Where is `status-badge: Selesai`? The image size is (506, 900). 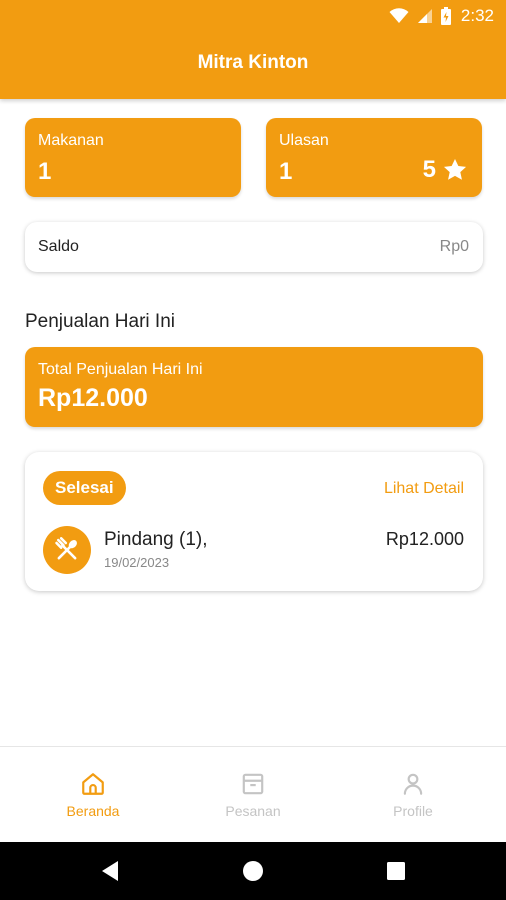 status-badge: Selesai is located at coordinates (84, 488).